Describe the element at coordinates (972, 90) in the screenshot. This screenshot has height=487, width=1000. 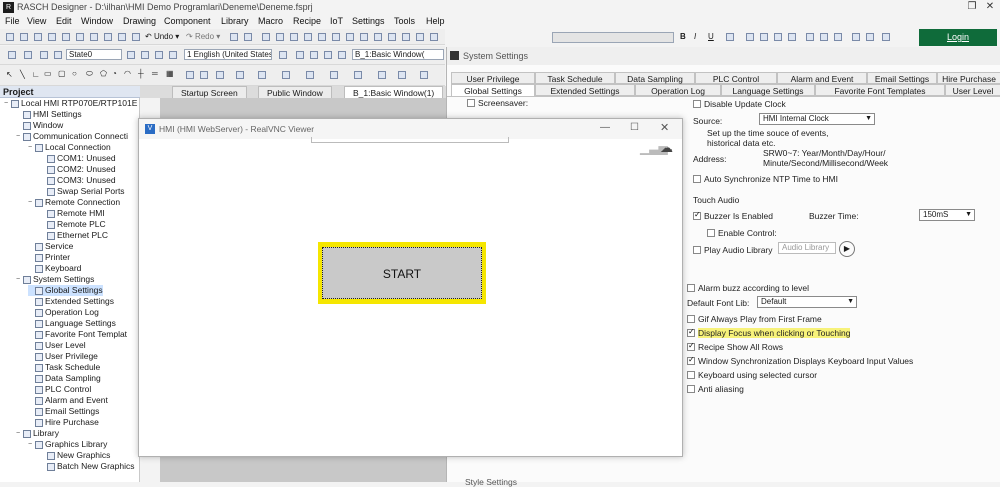
I see `tab-user-level: User Level` at that location.